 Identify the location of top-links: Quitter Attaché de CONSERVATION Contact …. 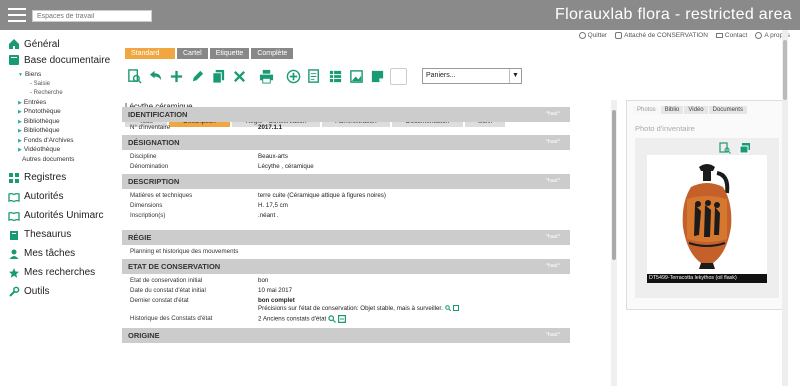
(684, 35).